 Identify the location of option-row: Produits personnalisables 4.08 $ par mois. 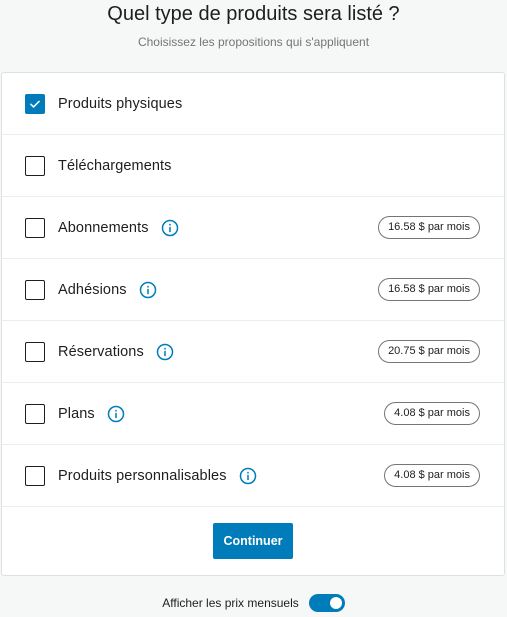
(253, 476).